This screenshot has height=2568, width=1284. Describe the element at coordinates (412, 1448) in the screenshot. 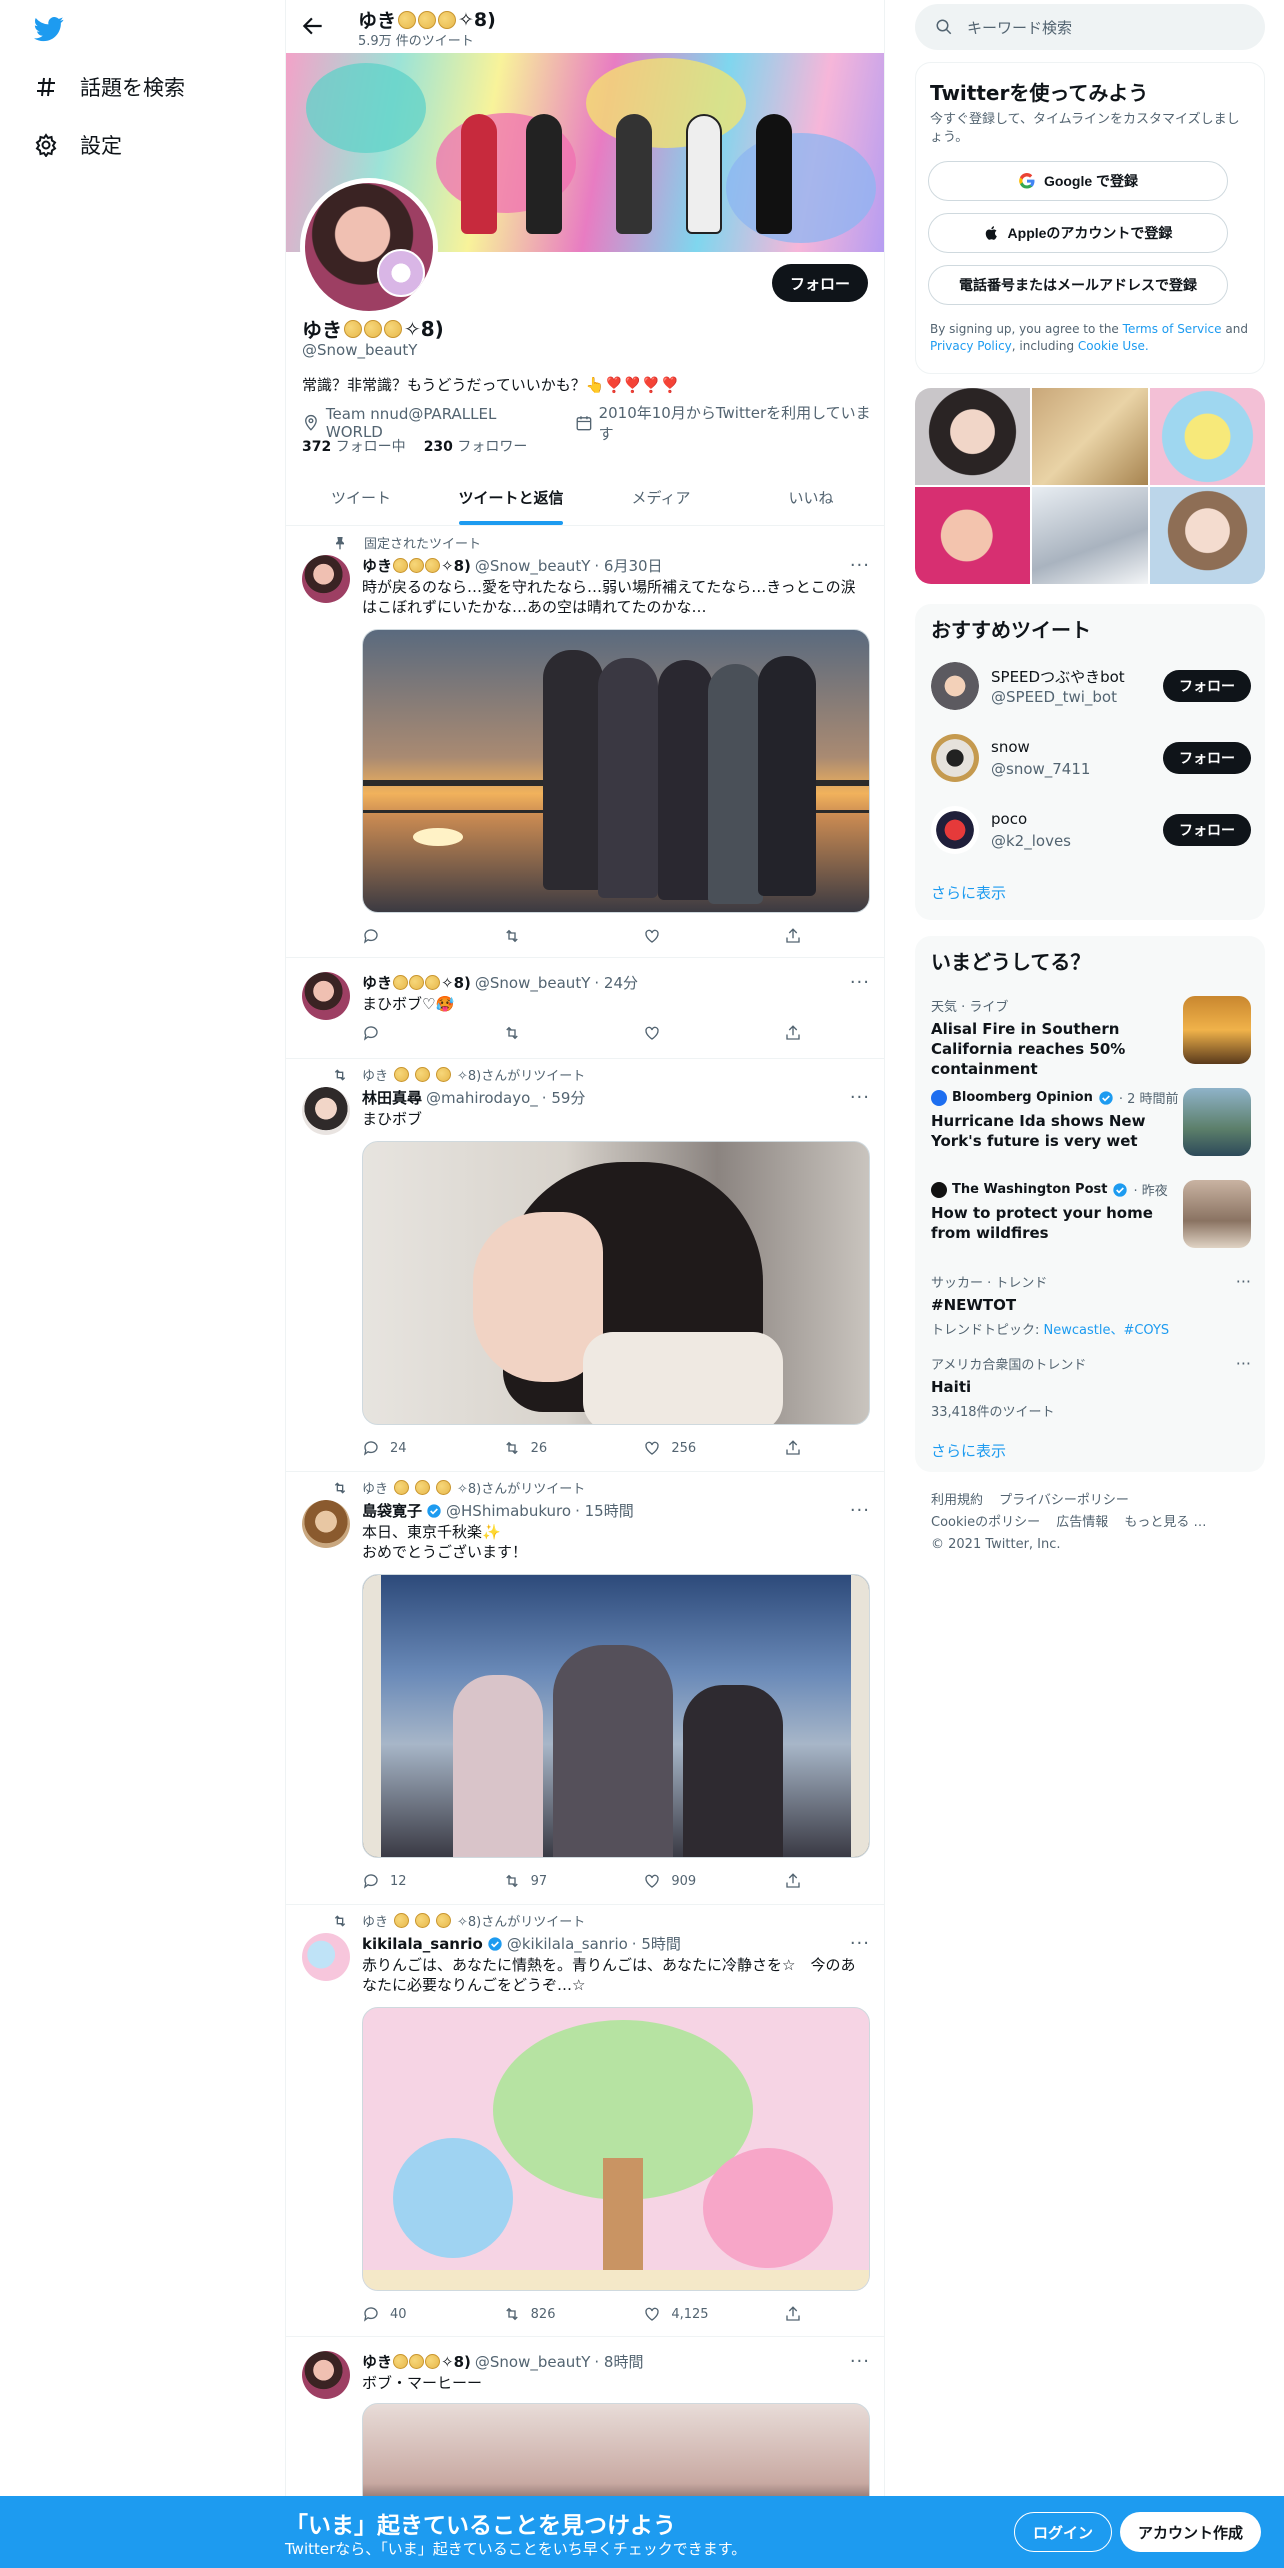

I see `reply-button: 24` at that location.